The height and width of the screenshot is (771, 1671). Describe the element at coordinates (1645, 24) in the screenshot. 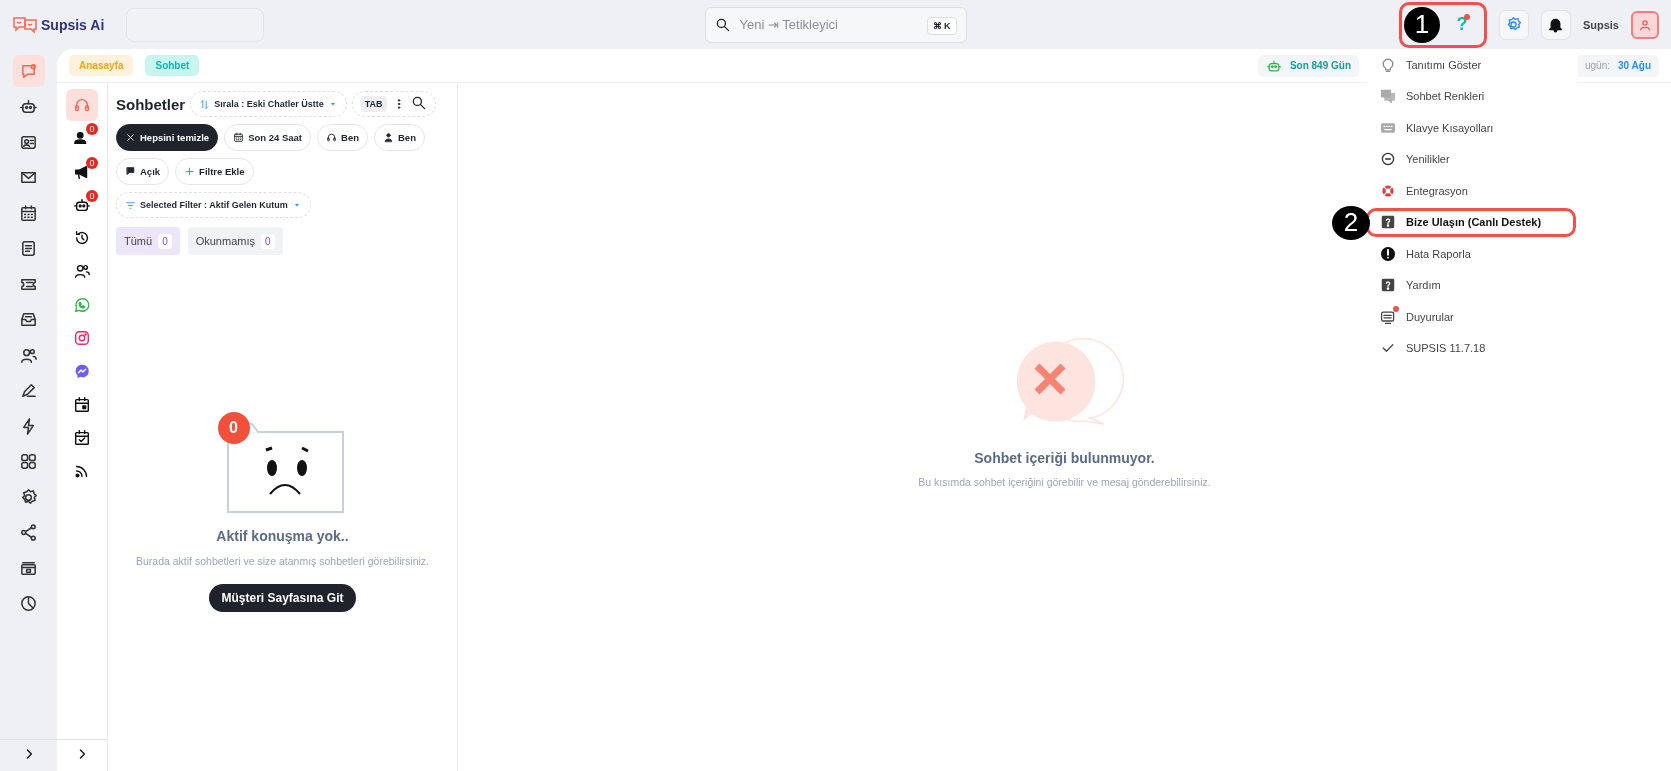

I see `avatar-icon` at that location.